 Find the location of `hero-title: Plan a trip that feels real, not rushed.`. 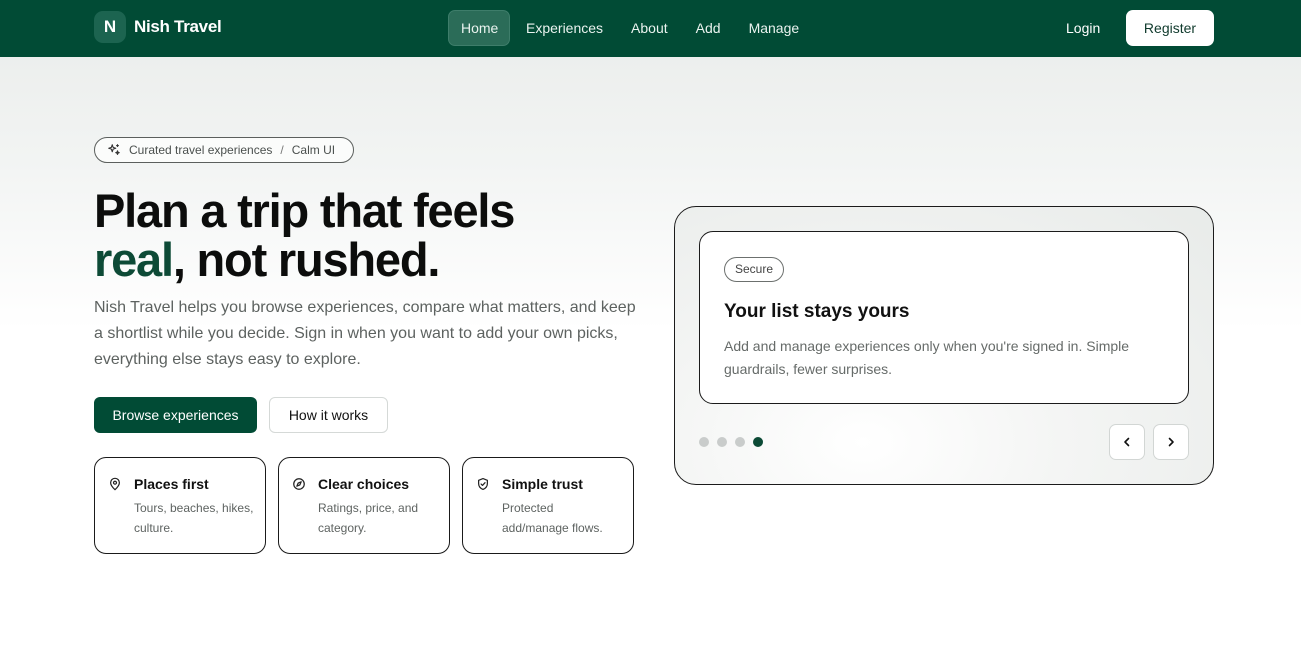

hero-title: Plan a trip that feels real, not rushed. is located at coordinates (374, 235).